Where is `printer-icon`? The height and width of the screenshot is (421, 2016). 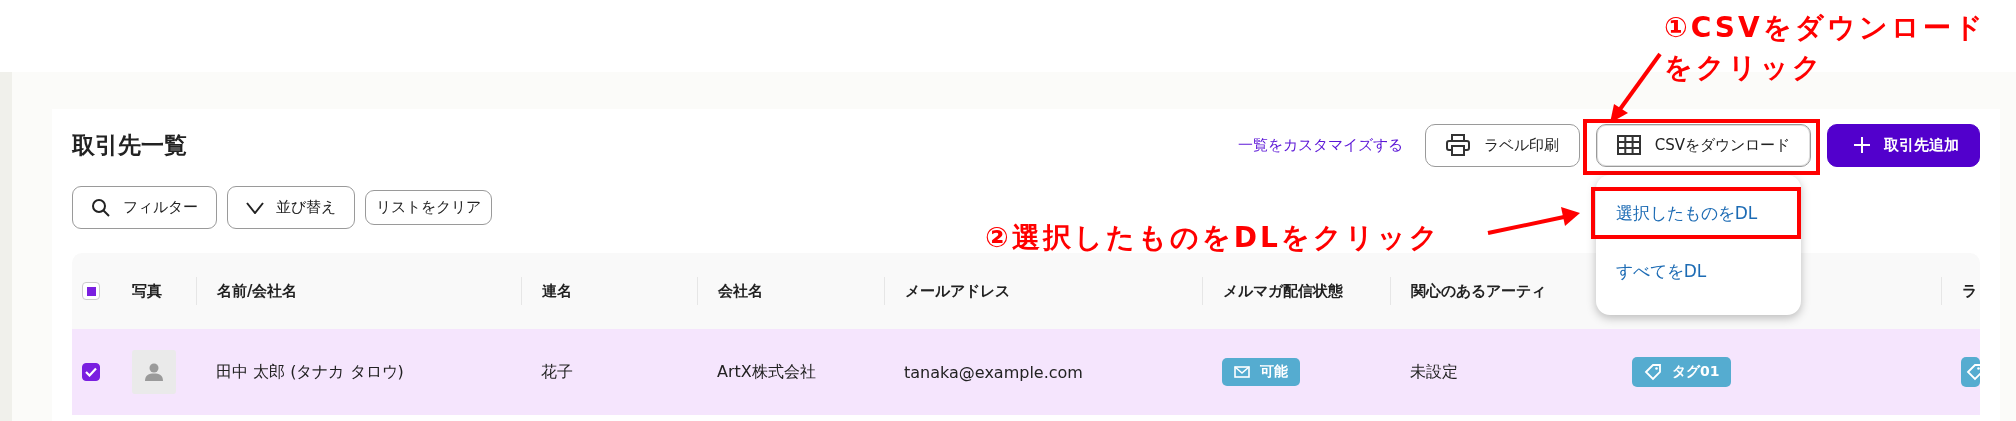
printer-icon is located at coordinates (1457, 145).